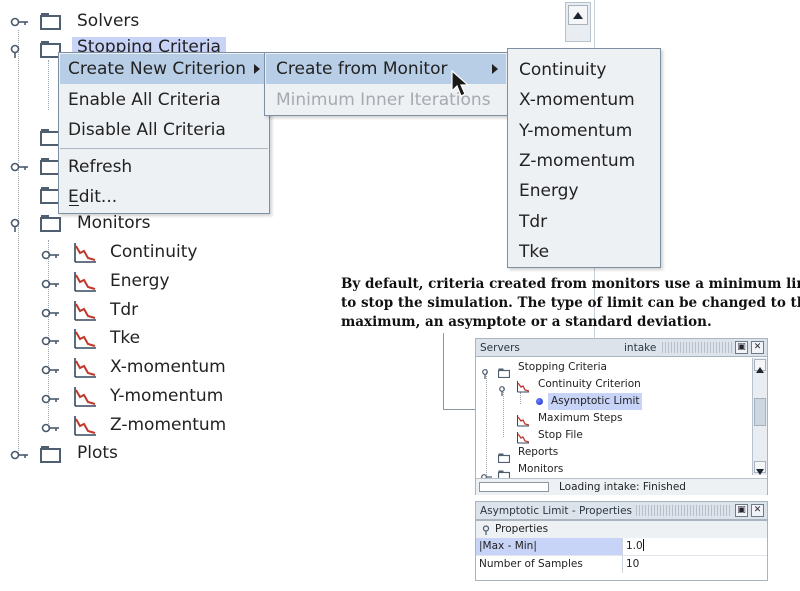  I want to click on menu-item-create-new-criterion: Create New Criterion, so click(164, 69).